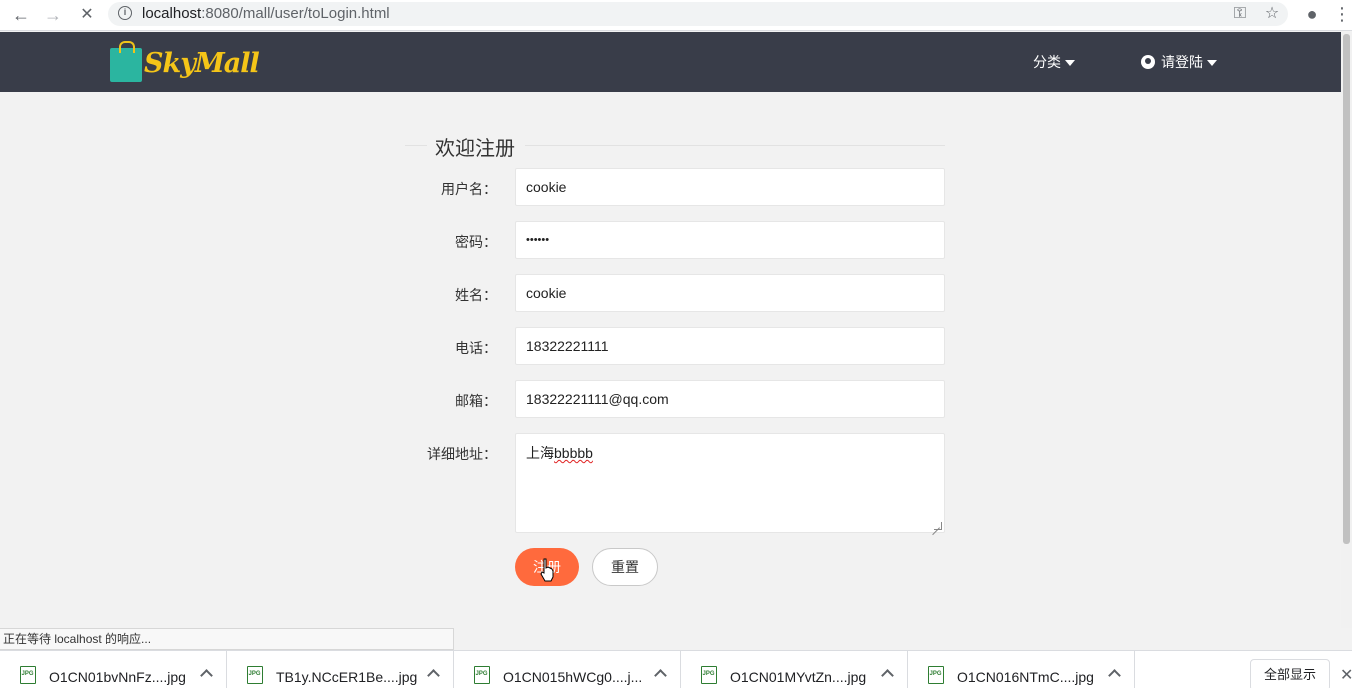  What do you see at coordinates (1312, 14) in the screenshot?
I see `profile-icon: ●` at bounding box center [1312, 14].